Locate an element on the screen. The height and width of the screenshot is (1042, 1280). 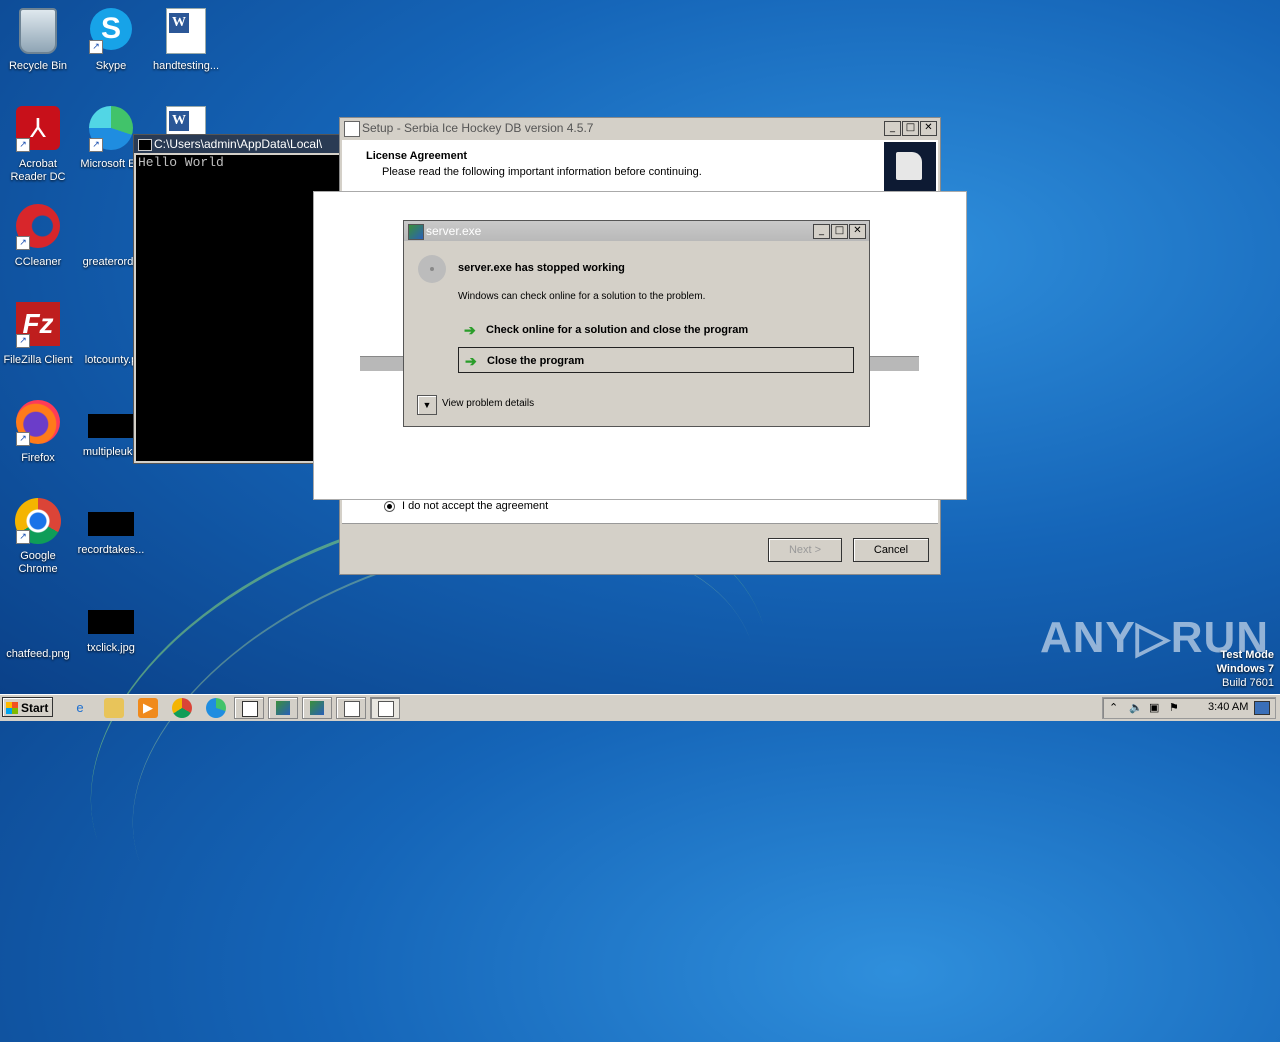
skype-icon: S ↗ is located at coordinates (111, 32).